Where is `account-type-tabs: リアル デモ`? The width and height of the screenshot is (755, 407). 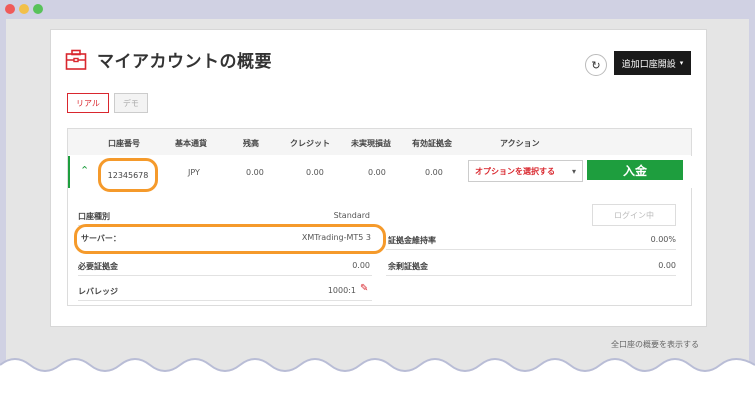 account-type-tabs: リアル デモ is located at coordinates (107, 103).